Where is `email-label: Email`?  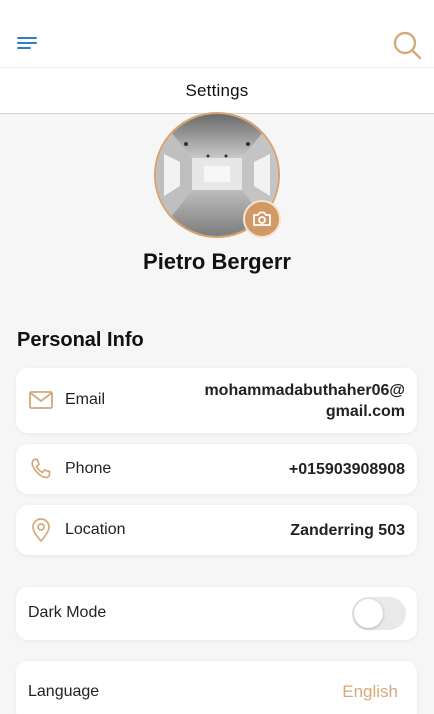 email-label: Email is located at coordinates (85, 399).